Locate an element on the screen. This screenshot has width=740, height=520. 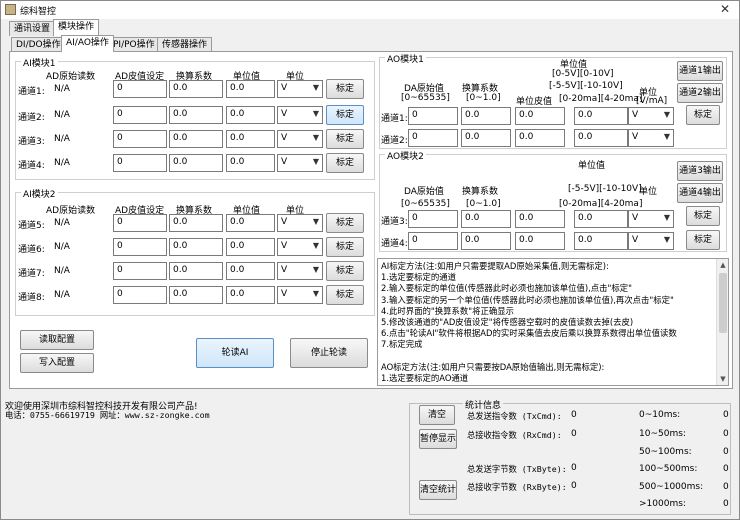
latency-bin-value: 0 is located at coordinates (726, 469).